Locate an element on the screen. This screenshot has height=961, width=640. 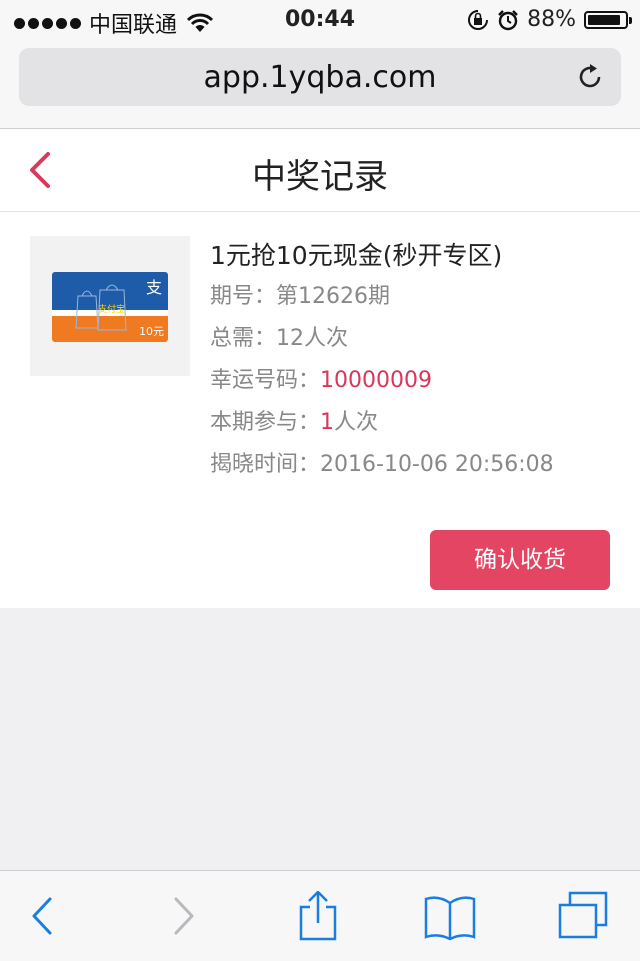
reveal-time-value: 2016-10-06 20:56:08 is located at coordinates (437, 464).